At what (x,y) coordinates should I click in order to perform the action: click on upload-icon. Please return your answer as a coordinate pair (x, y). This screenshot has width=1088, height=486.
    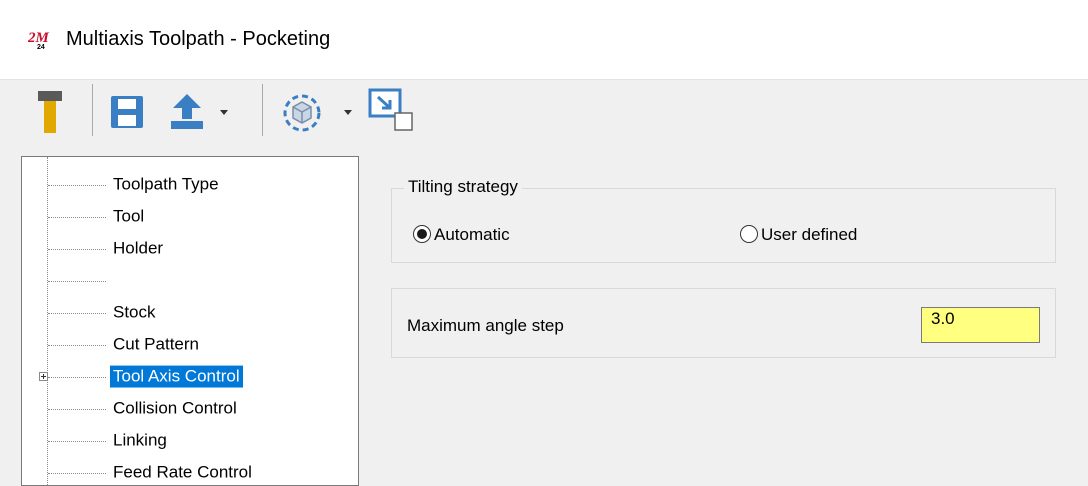
    Looking at the image, I should click on (200, 112).